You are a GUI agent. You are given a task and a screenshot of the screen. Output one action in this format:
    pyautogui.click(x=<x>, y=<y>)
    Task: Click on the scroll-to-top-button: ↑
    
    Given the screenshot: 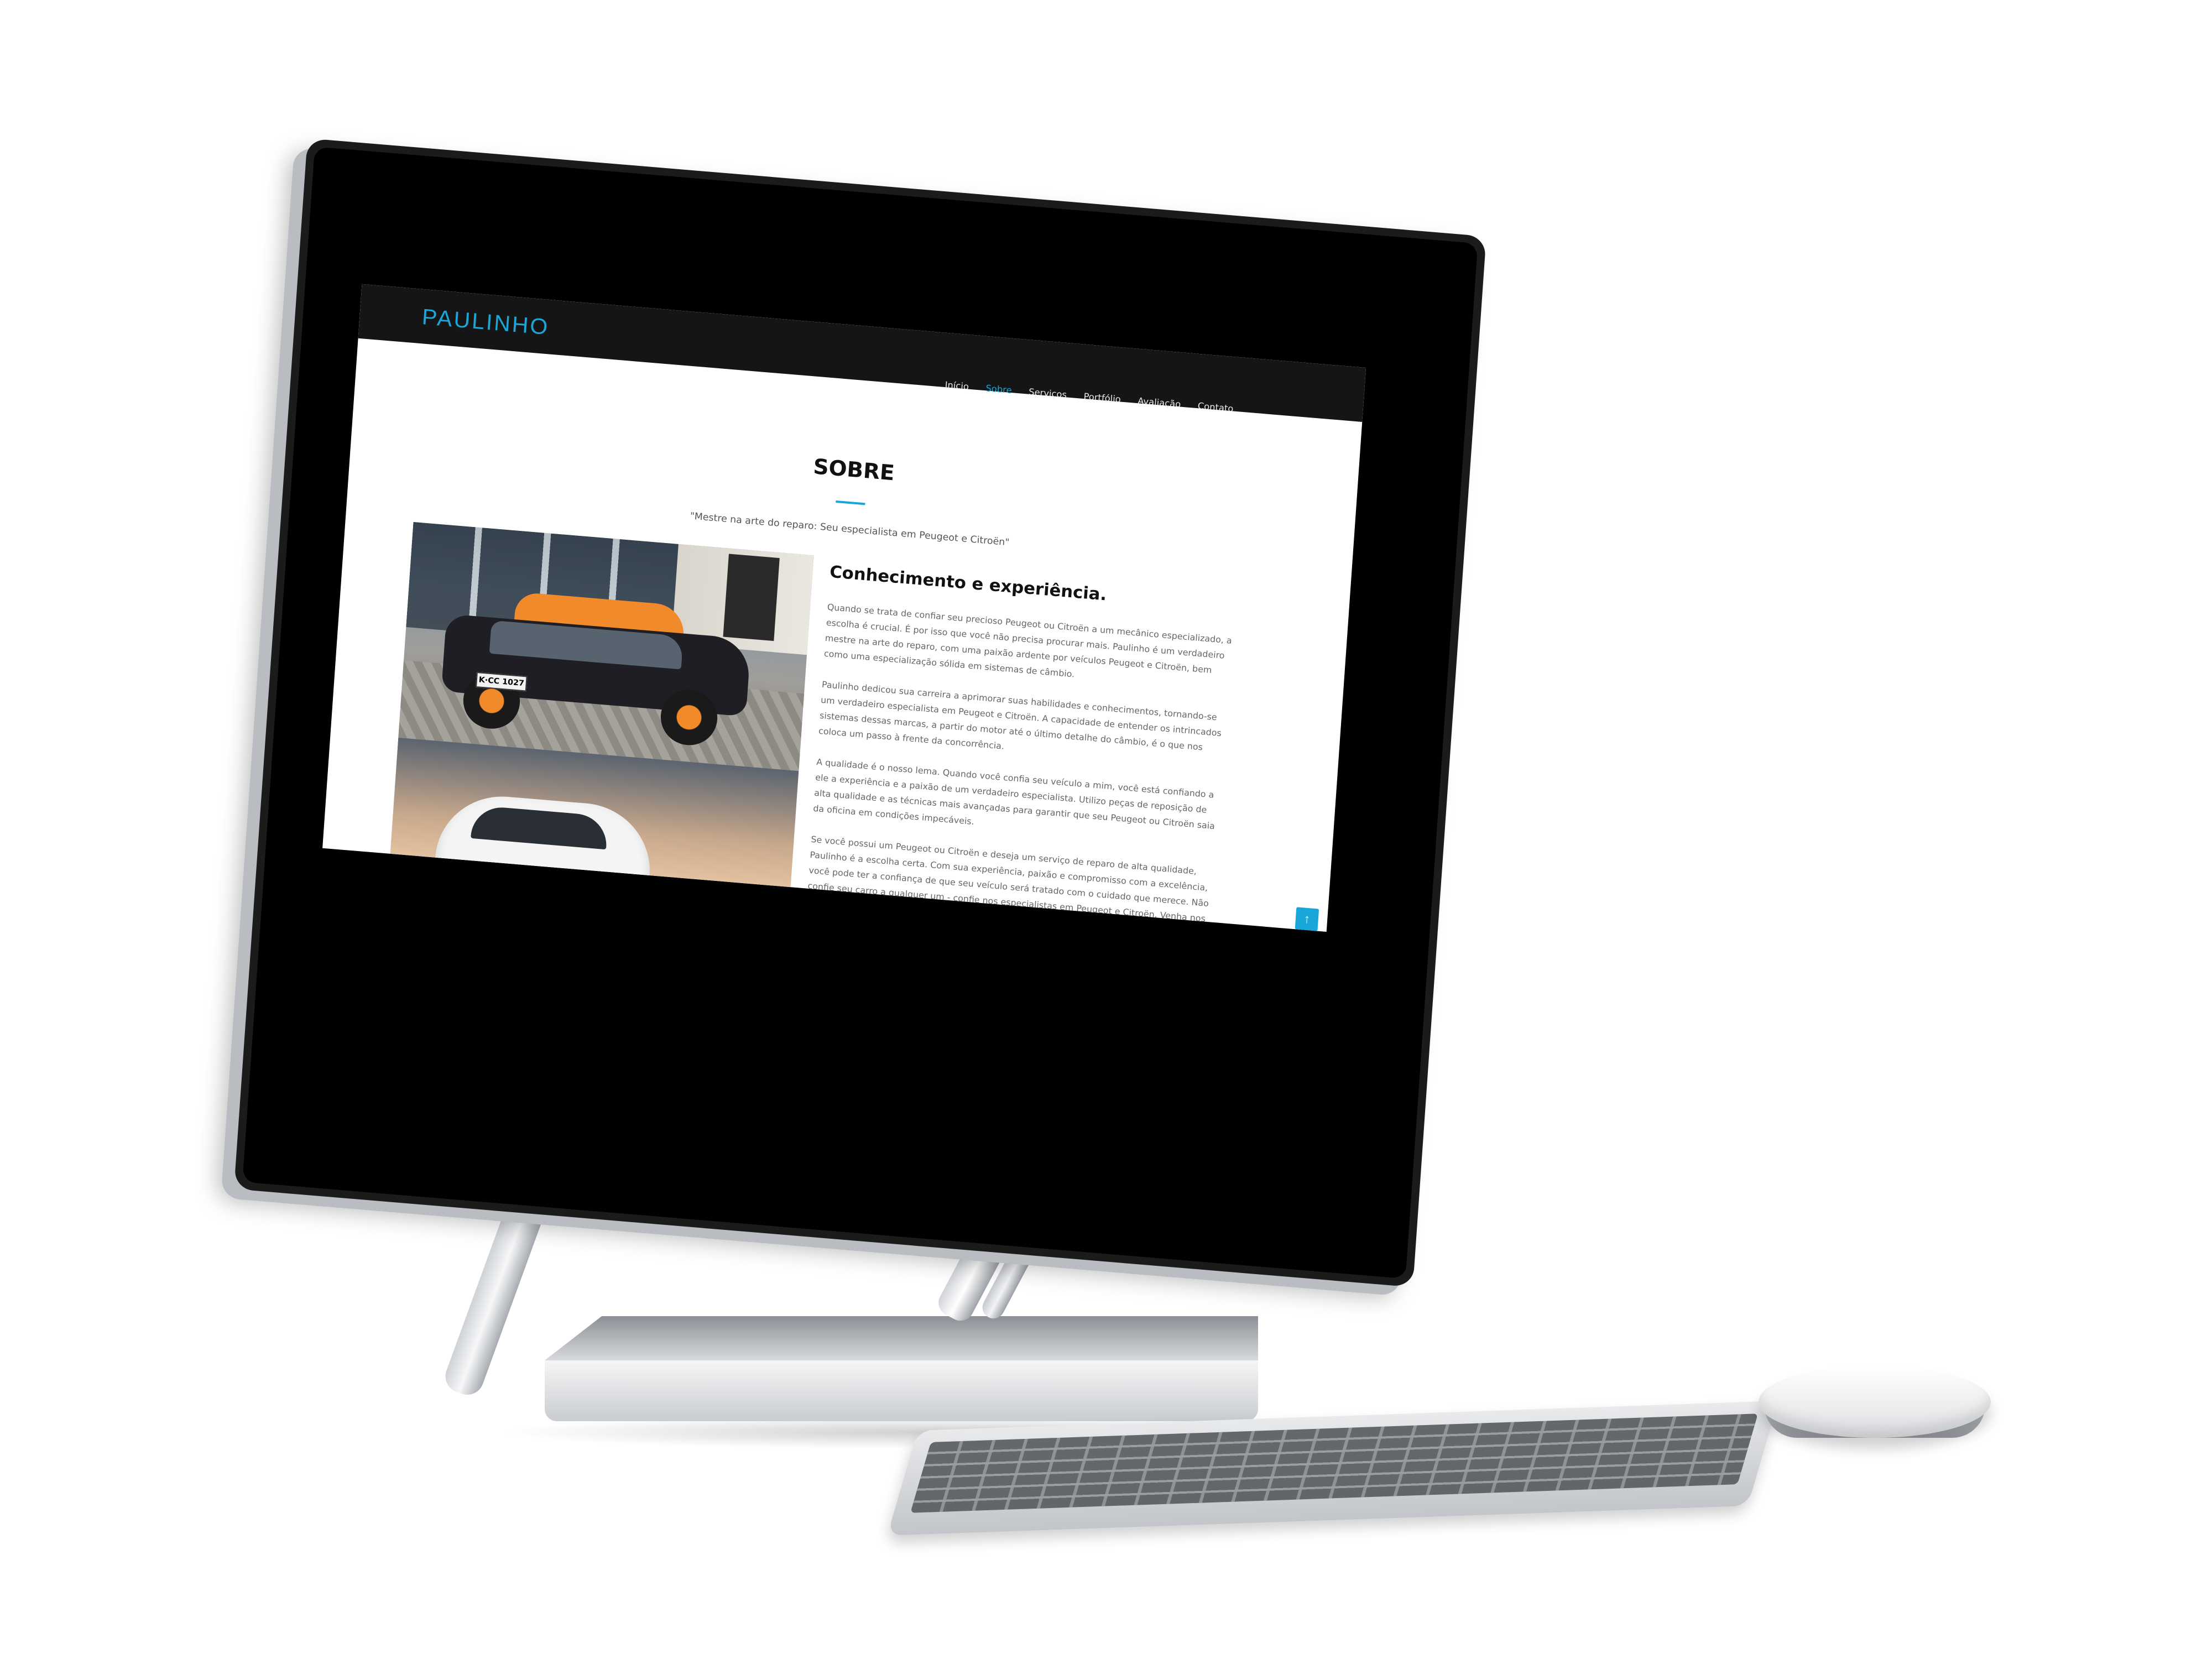 What is the action you would take?
    pyautogui.click(x=1307, y=919)
    